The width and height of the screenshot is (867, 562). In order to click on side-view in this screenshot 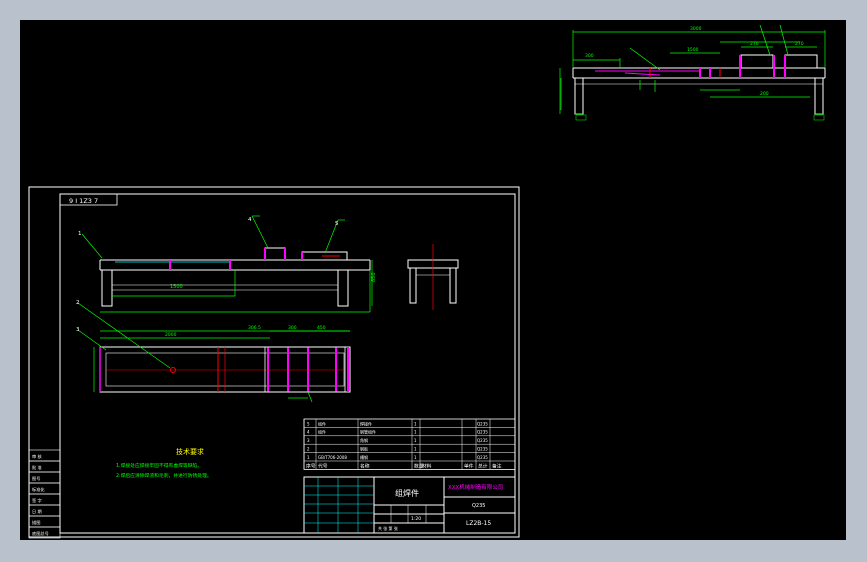, I will do `click(433, 277)`.